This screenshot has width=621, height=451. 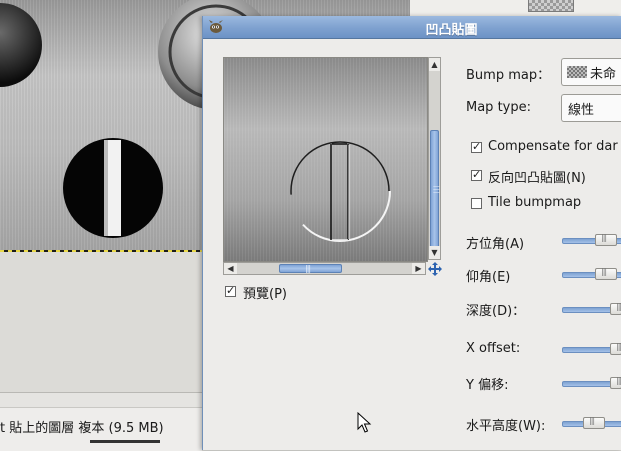 I want to click on horizontal-scroll-thumb: |||, so click(x=310, y=268).